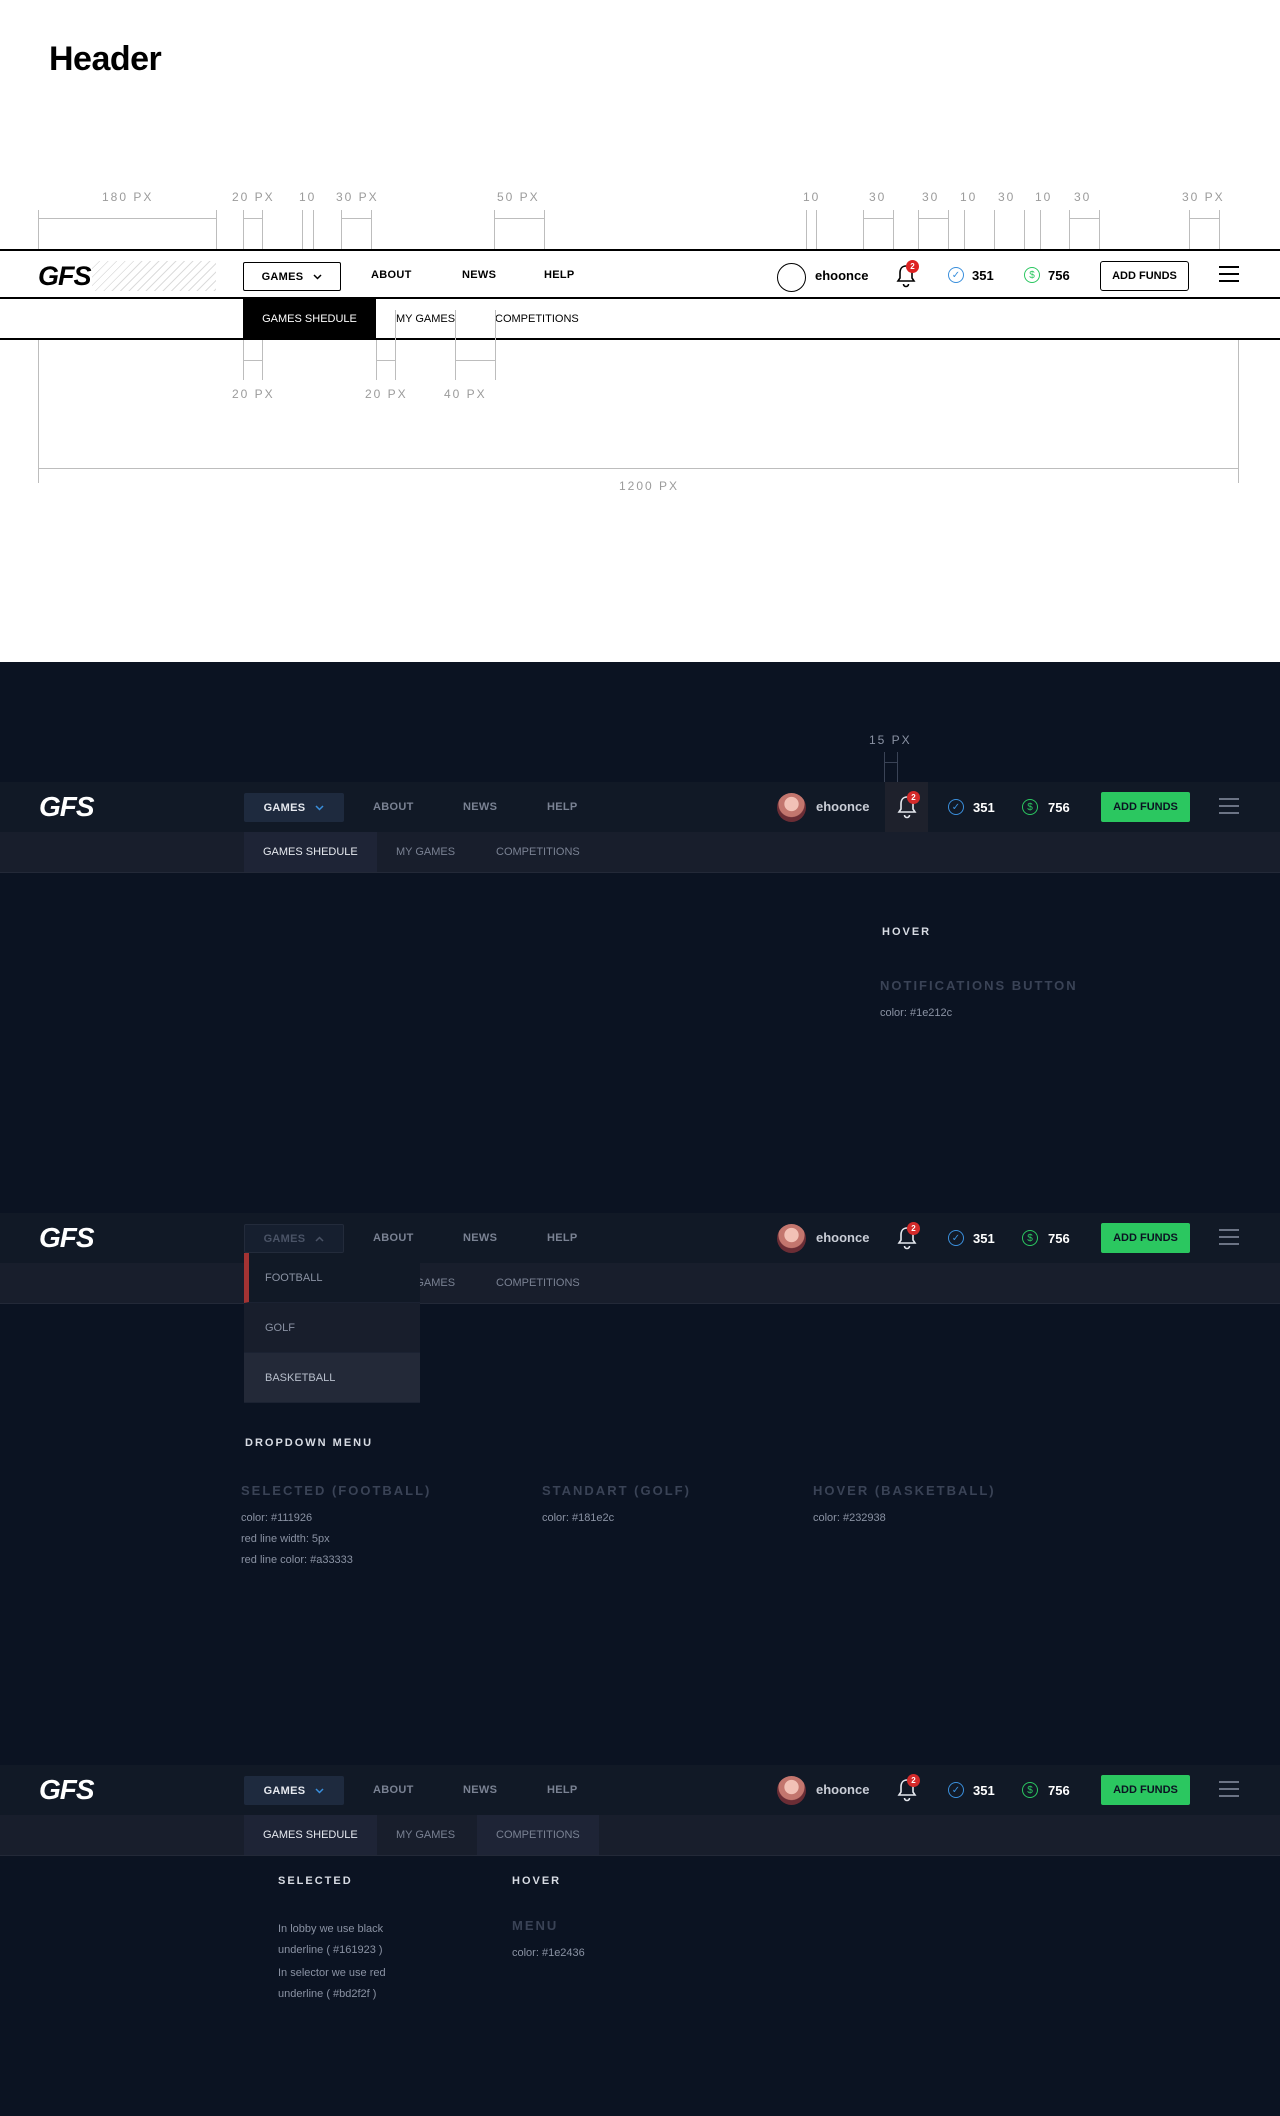  I want to click on dim-logo-width: 180 PX, so click(128, 197).